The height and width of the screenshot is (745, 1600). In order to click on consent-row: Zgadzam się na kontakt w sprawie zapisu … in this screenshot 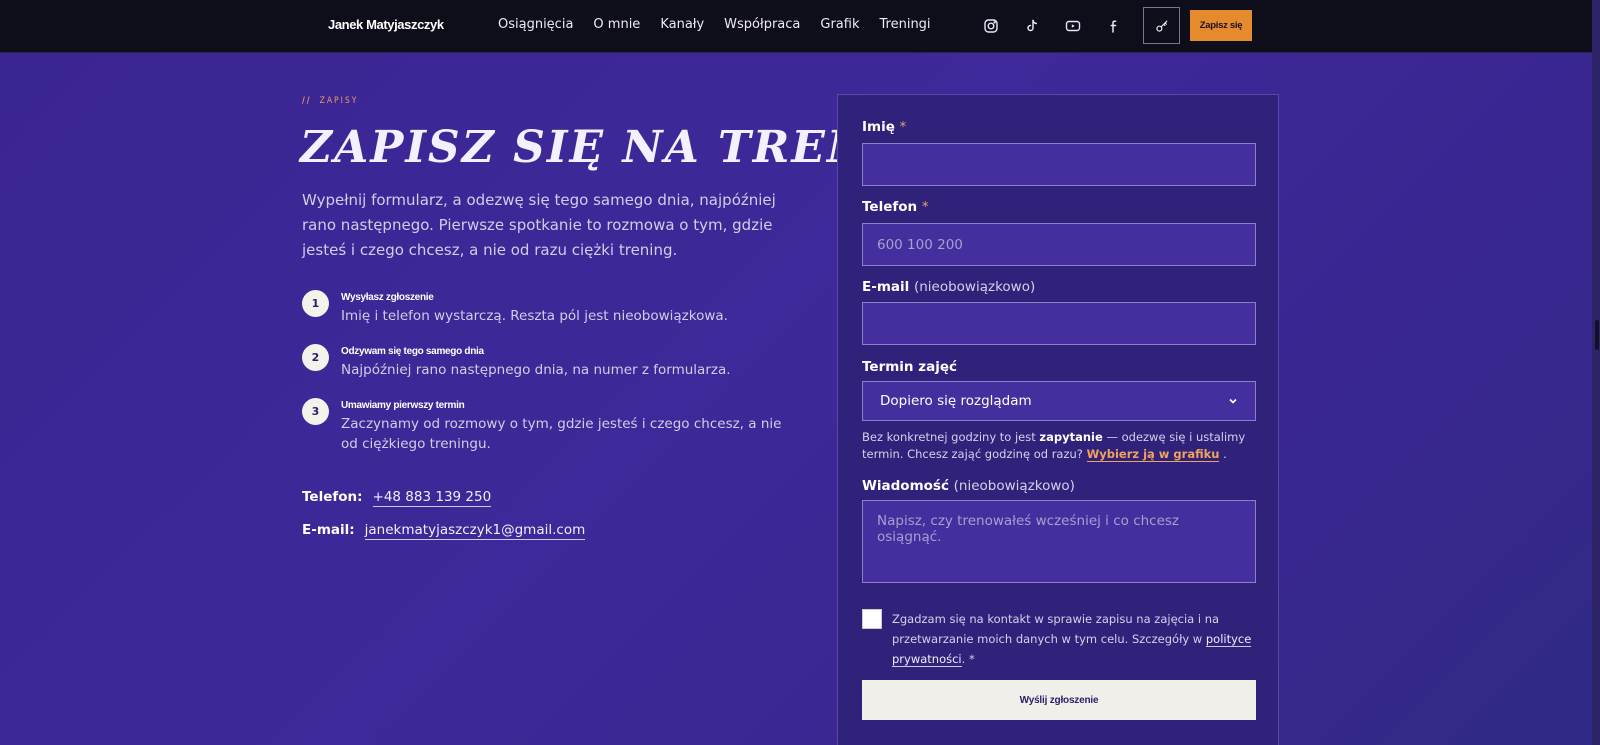, I will do `click(1059, 639)`.